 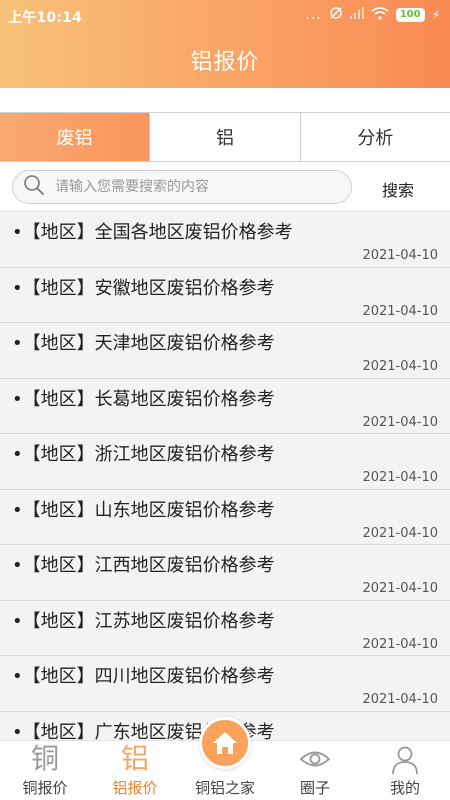 I want to click on category-tabs: 废铝 铝 分析, so click(x=225, y=137).